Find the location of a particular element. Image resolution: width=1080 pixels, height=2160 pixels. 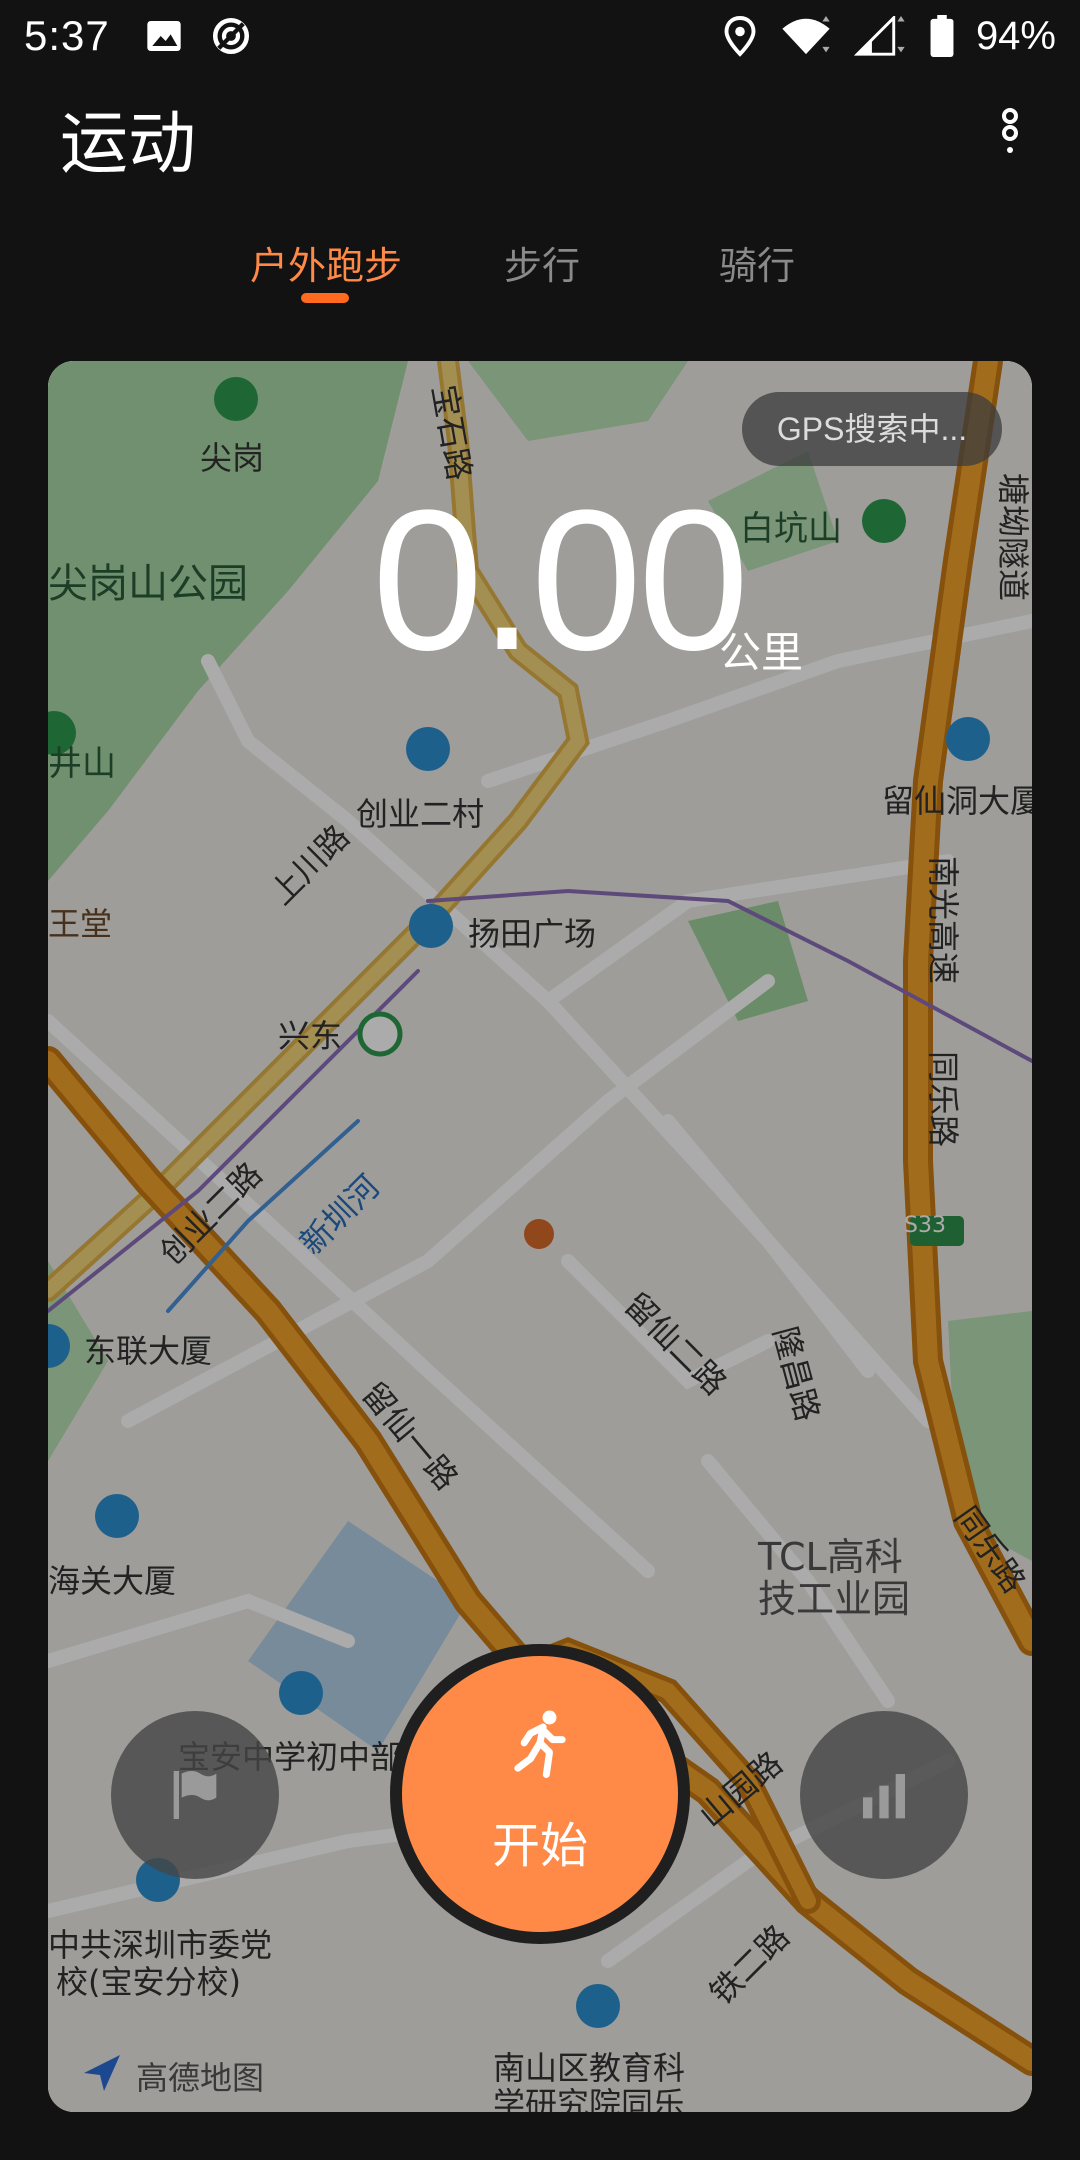

tab-cycle: 骑行 is located at coordinates (757, 262).